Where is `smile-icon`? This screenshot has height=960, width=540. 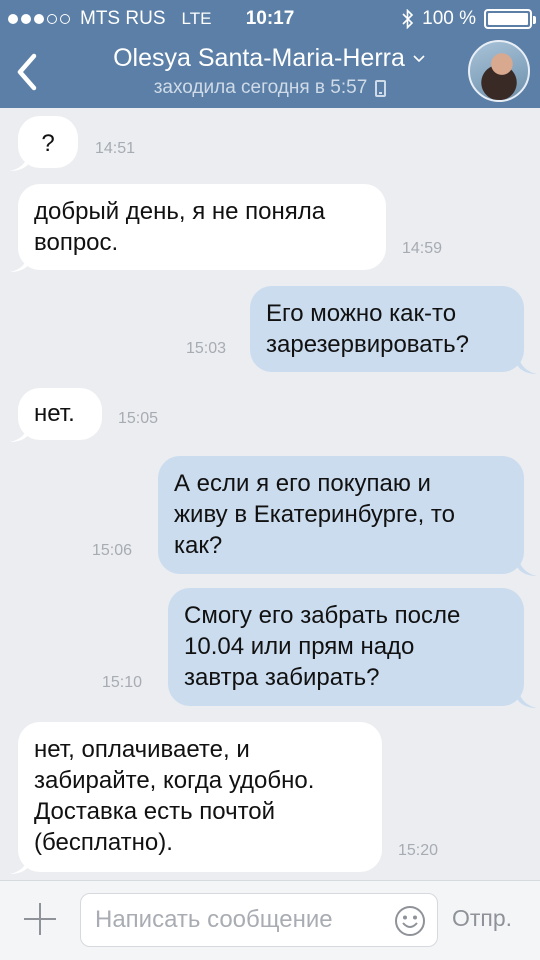
smile-icon is located at coordinates (410, 921).